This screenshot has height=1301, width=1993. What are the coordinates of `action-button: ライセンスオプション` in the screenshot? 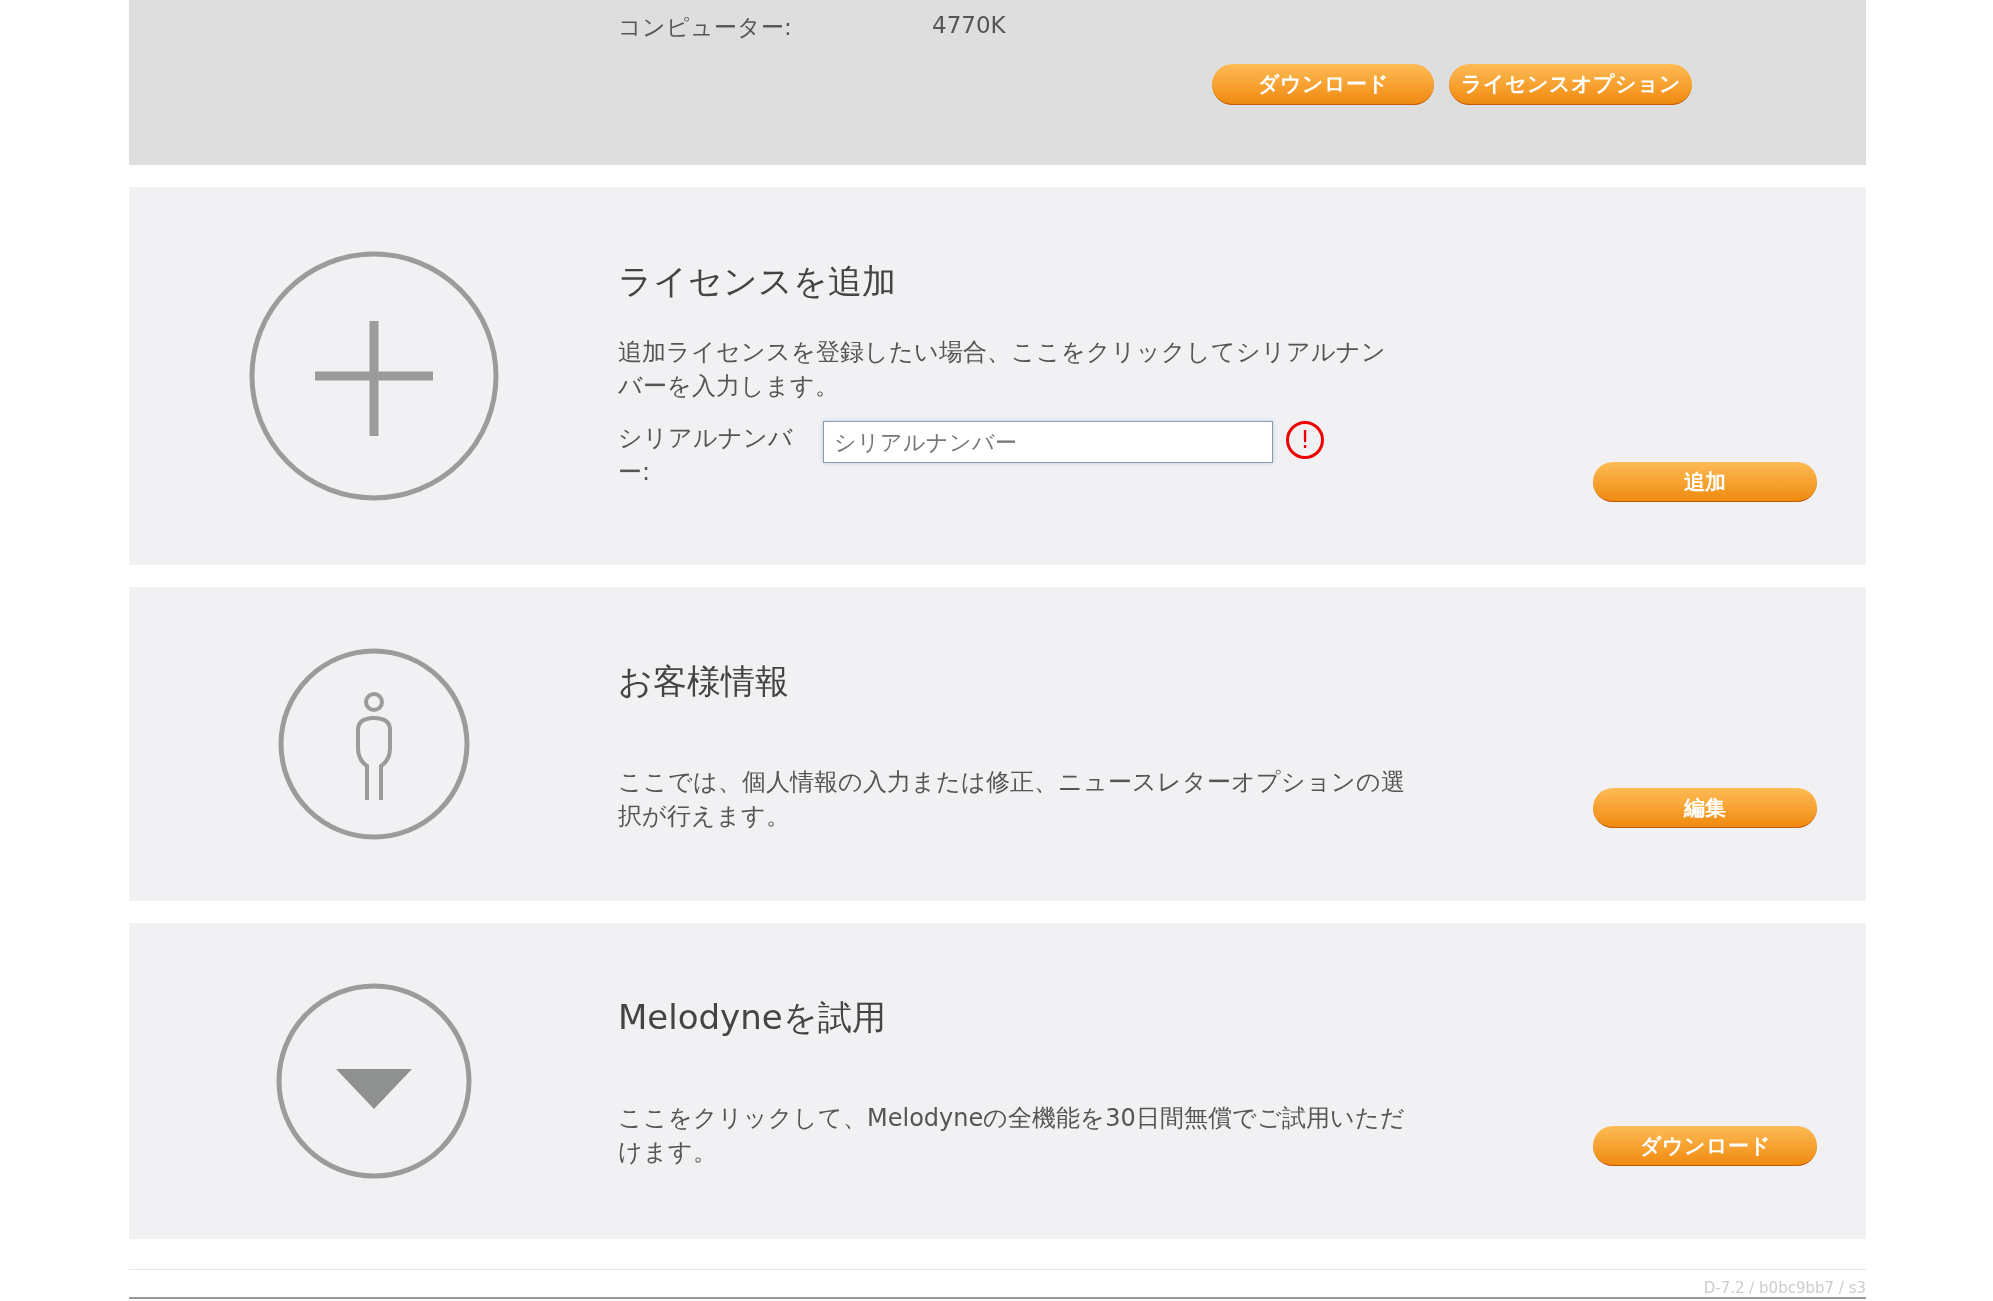 It's located at (1570, 84).